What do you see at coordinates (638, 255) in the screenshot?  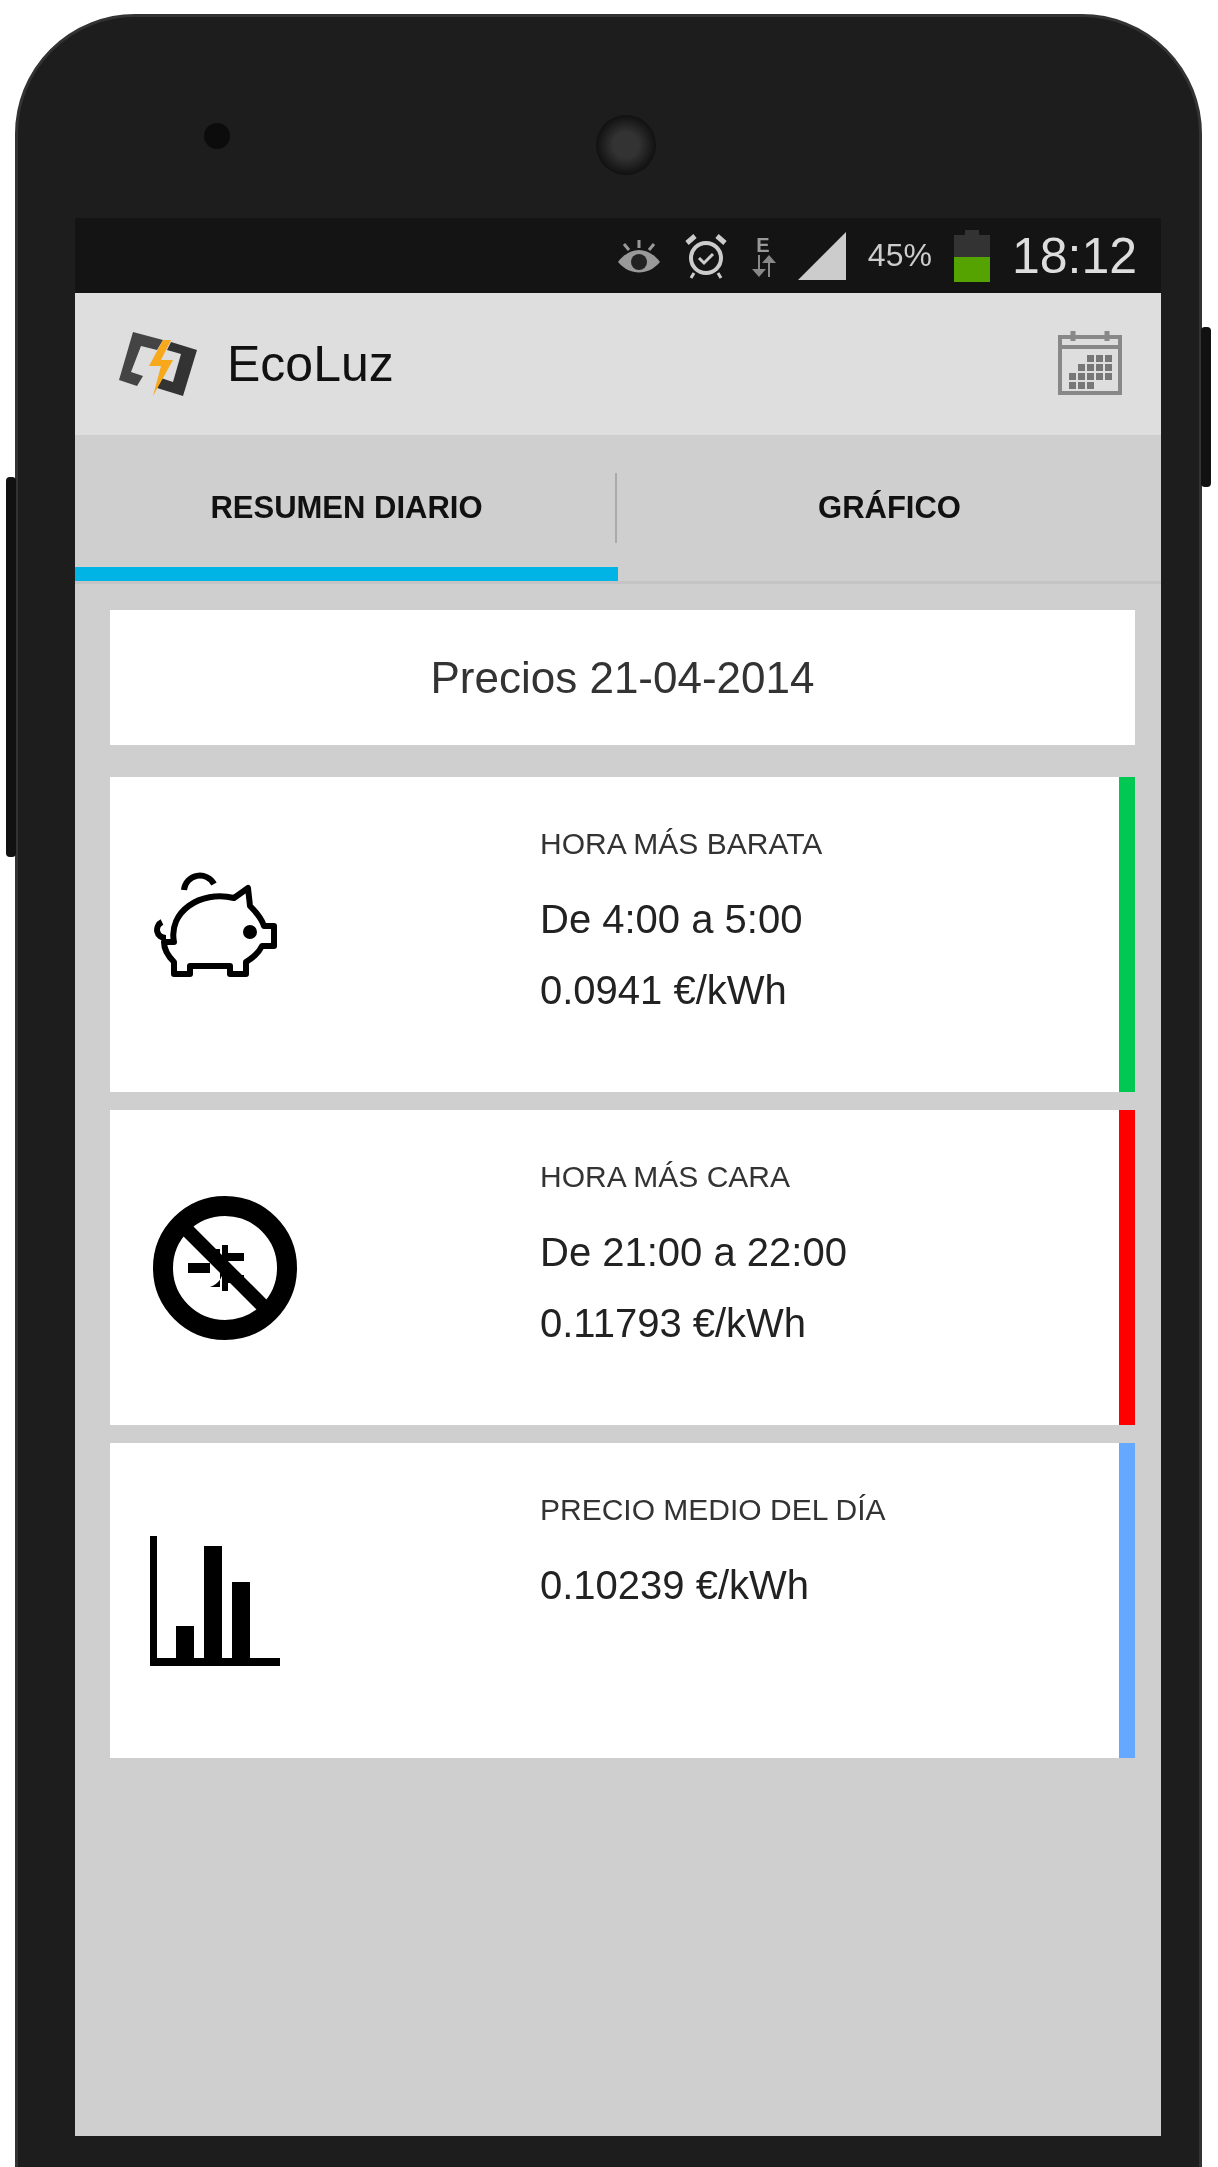 I see `eye-icon` at bounding box center [638, 255].